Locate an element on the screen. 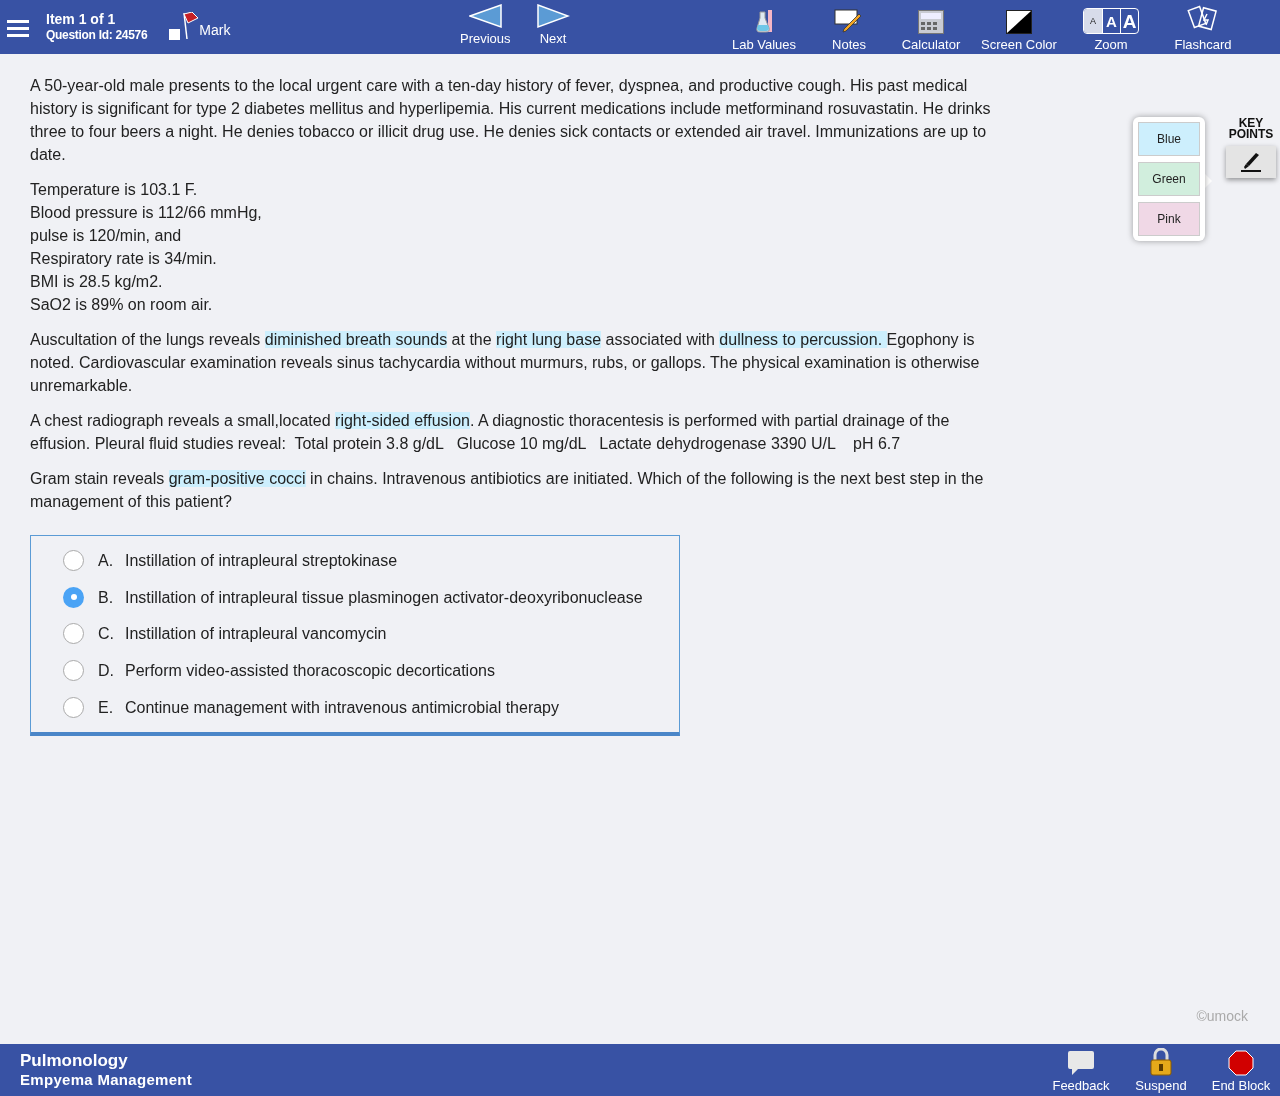 Image resolution: width=1280 pixels, height=1096 pixels. tool-button: A A A Zoom is located at coordinates (1111, 28).